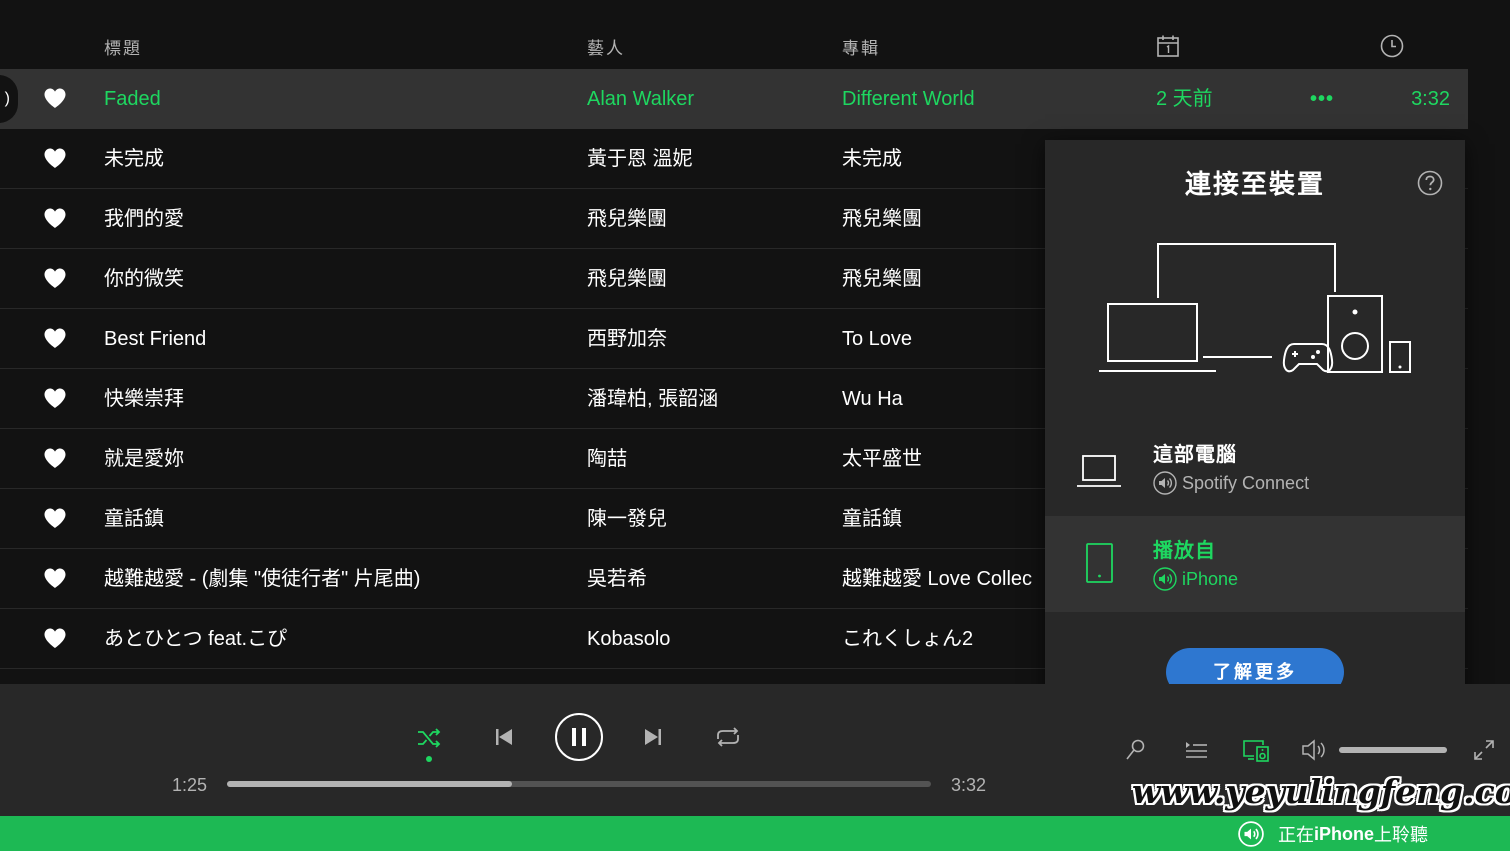 The height and width of the screenshot is (851, 1510). I want to click on track-title: Best Friend, so click(339, 339).